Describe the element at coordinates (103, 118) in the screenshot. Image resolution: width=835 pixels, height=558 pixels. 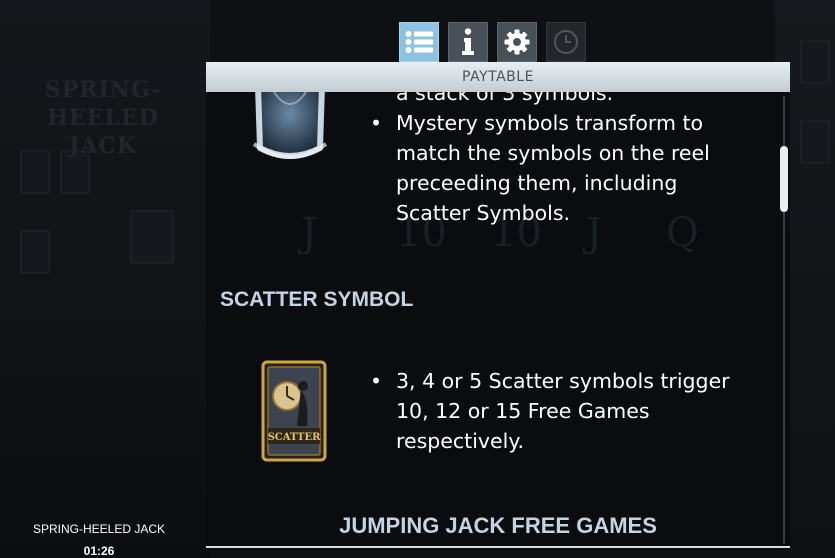
I see `background-logo: SPRING-HEELED JACK` at that location.